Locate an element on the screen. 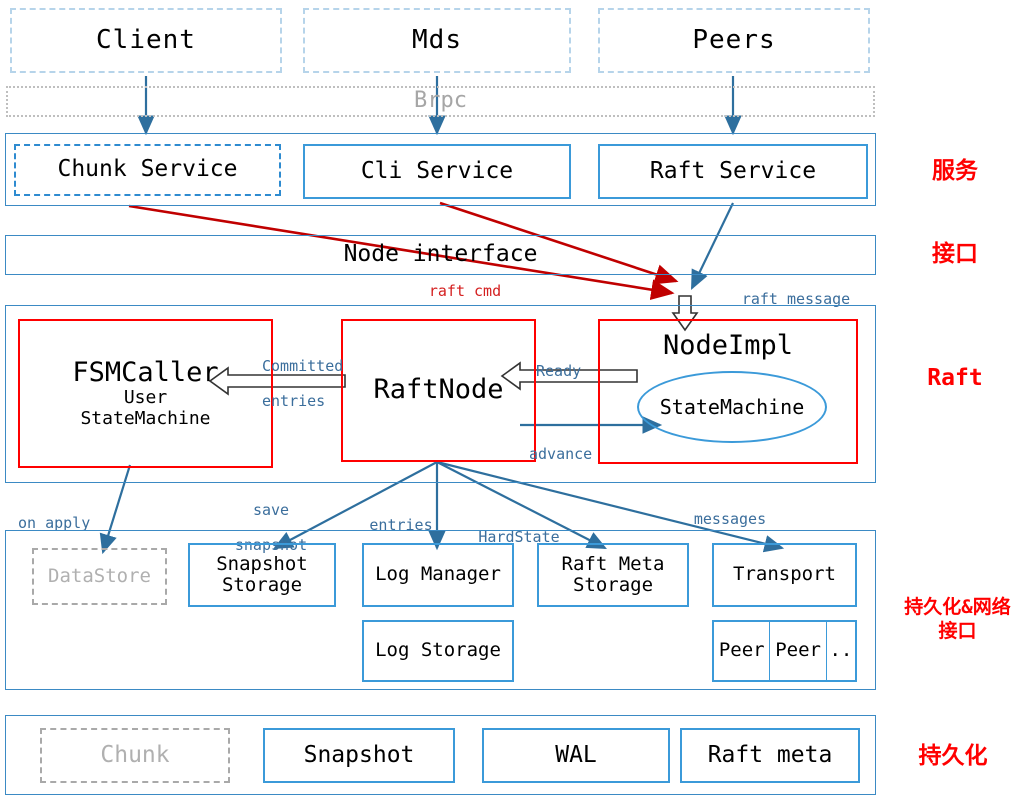  actor-peers: Peers is located at coordinates (734, 40).